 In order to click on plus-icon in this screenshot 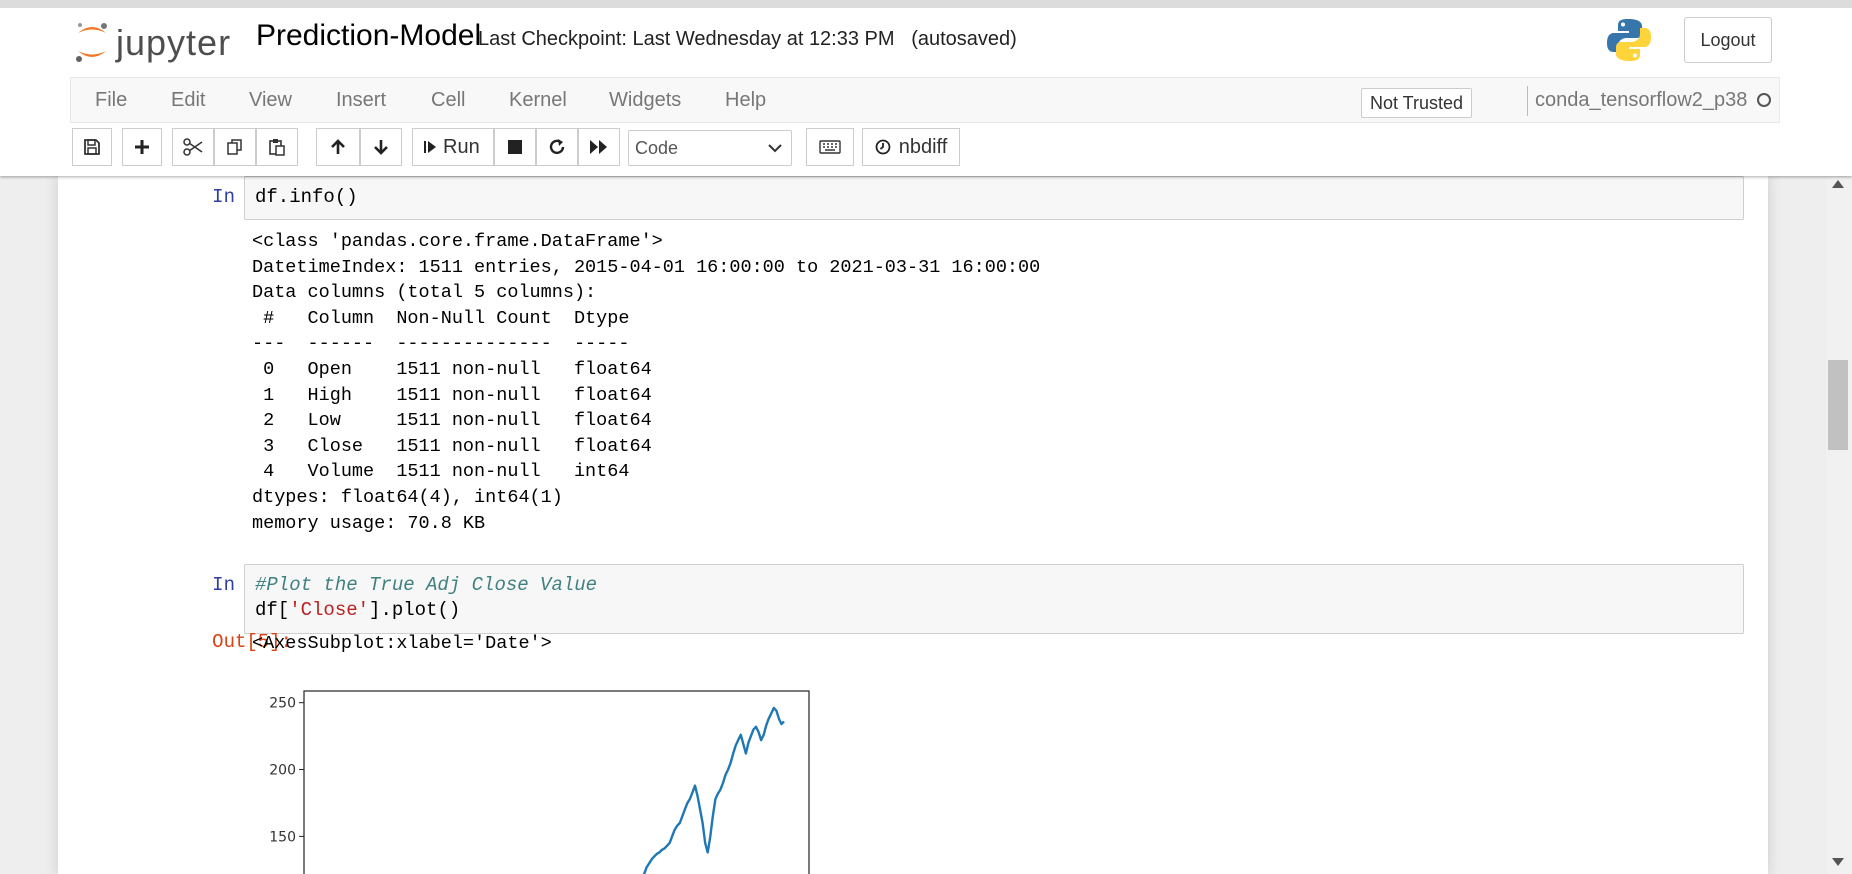, I will do `click(142, 147)`.